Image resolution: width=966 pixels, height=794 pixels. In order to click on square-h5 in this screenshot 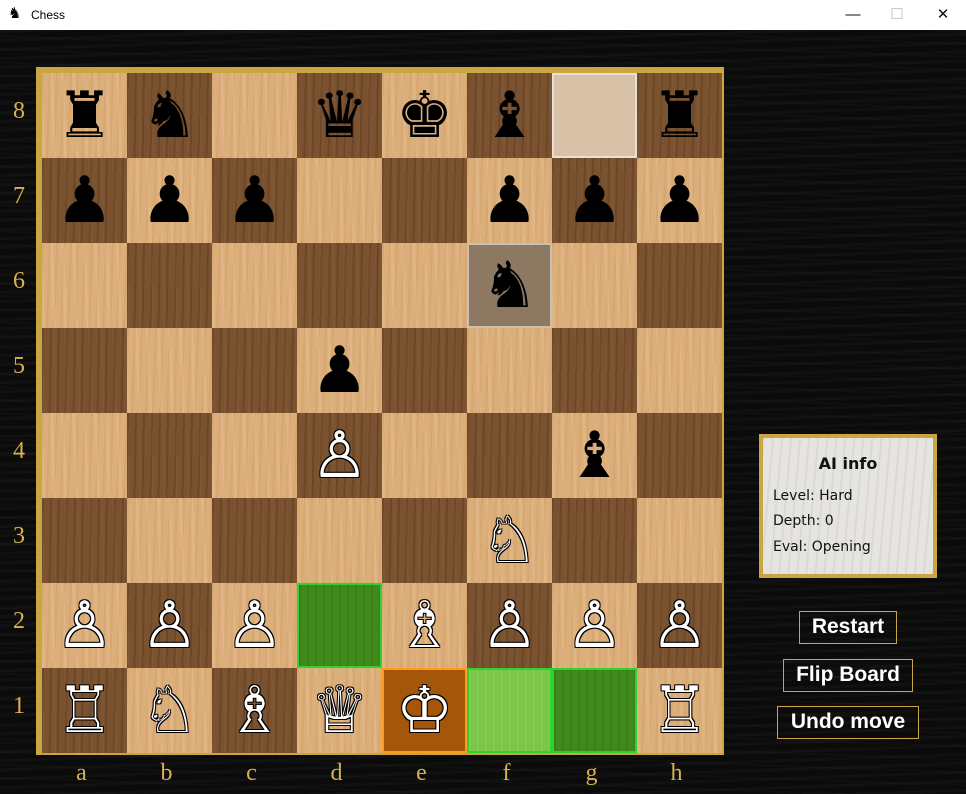, I will do `click(679, 370)`.